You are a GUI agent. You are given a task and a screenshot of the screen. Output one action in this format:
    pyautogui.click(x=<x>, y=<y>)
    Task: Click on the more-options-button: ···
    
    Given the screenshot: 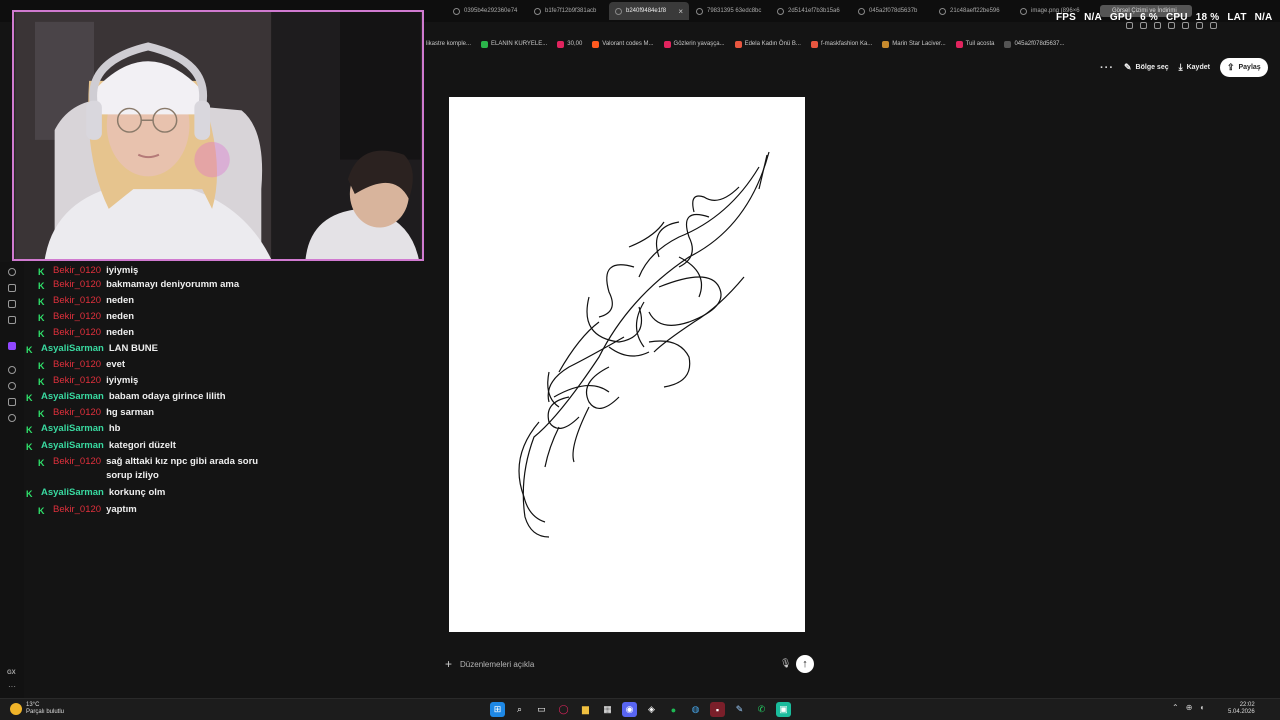 What is the action you would take?
    pyautogui.click(x=1107, y=68)
    